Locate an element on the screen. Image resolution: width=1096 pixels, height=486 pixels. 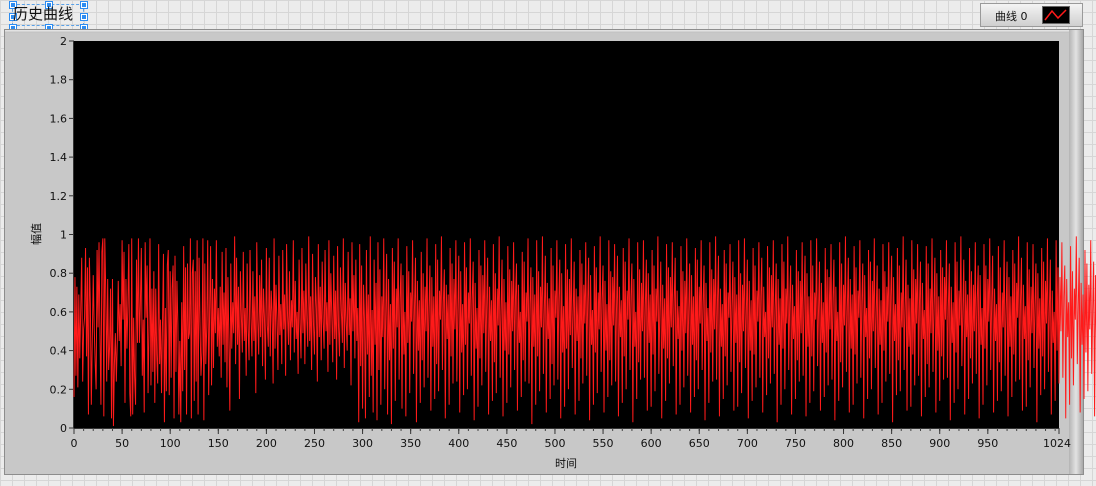
x-tick-label: 700 is located at coordinates (747, 443).